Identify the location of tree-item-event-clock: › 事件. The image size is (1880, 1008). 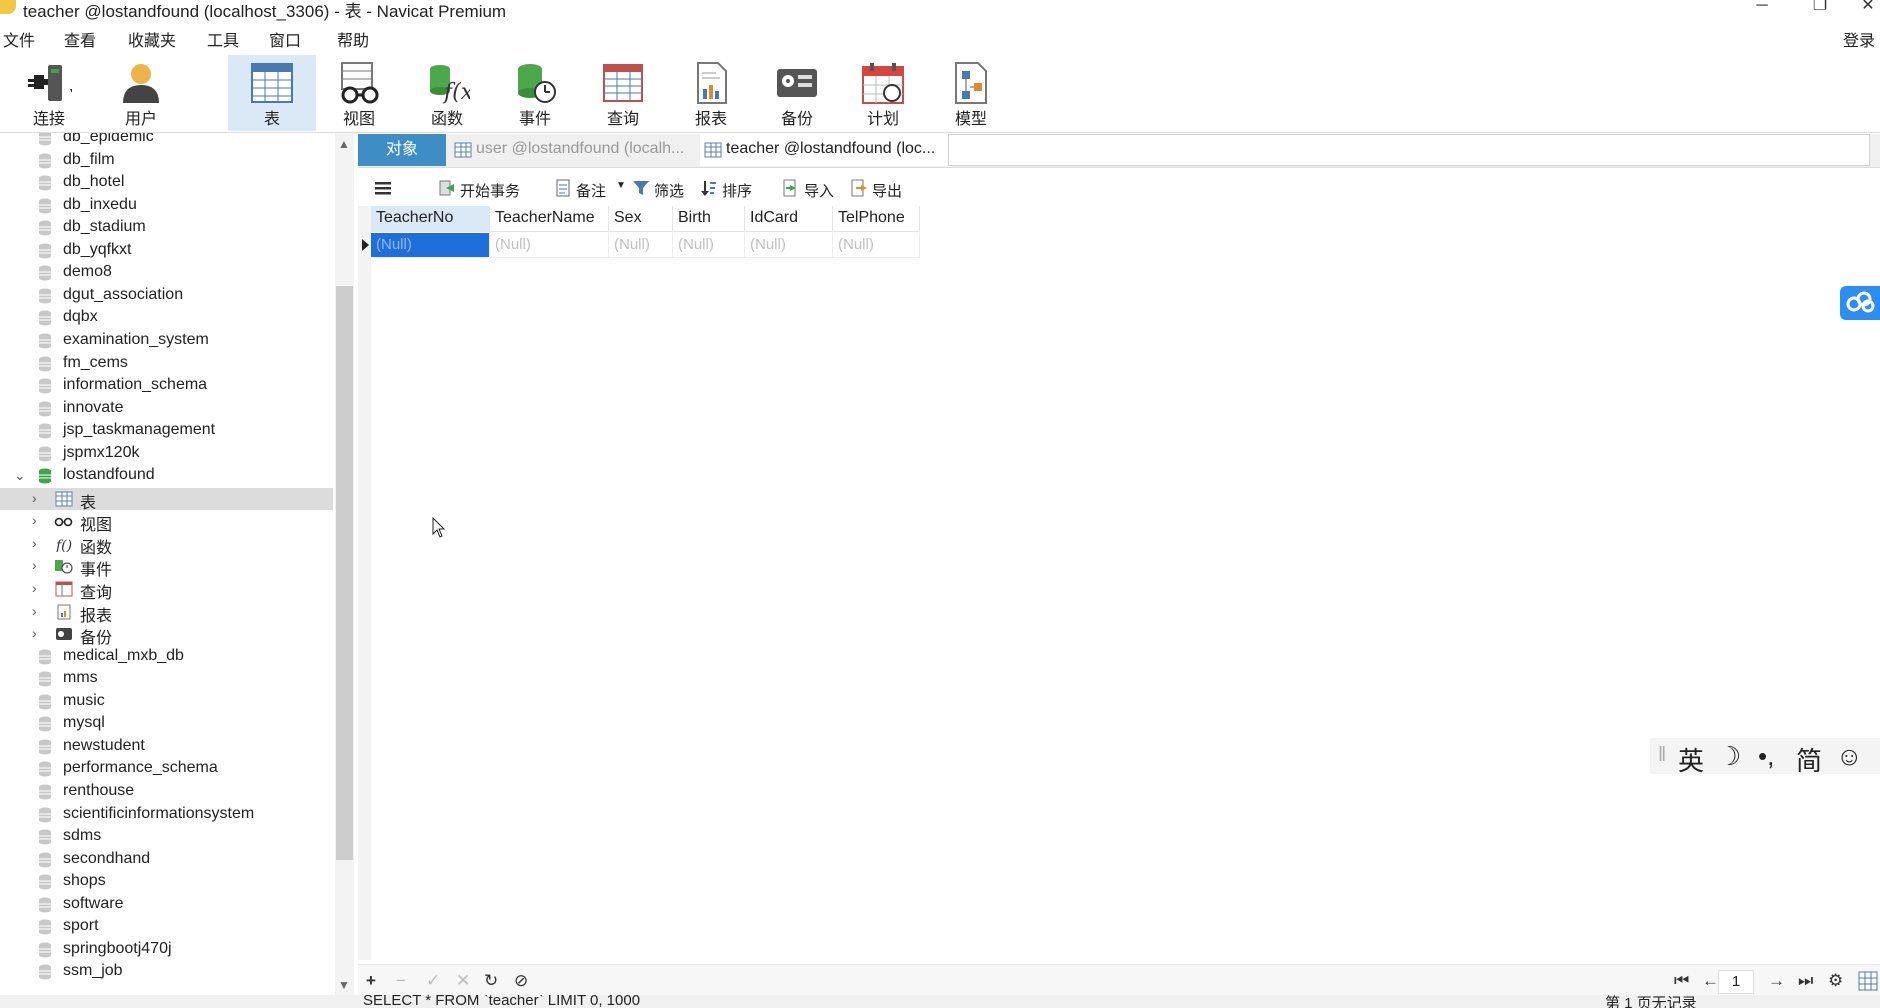
(166, 567).